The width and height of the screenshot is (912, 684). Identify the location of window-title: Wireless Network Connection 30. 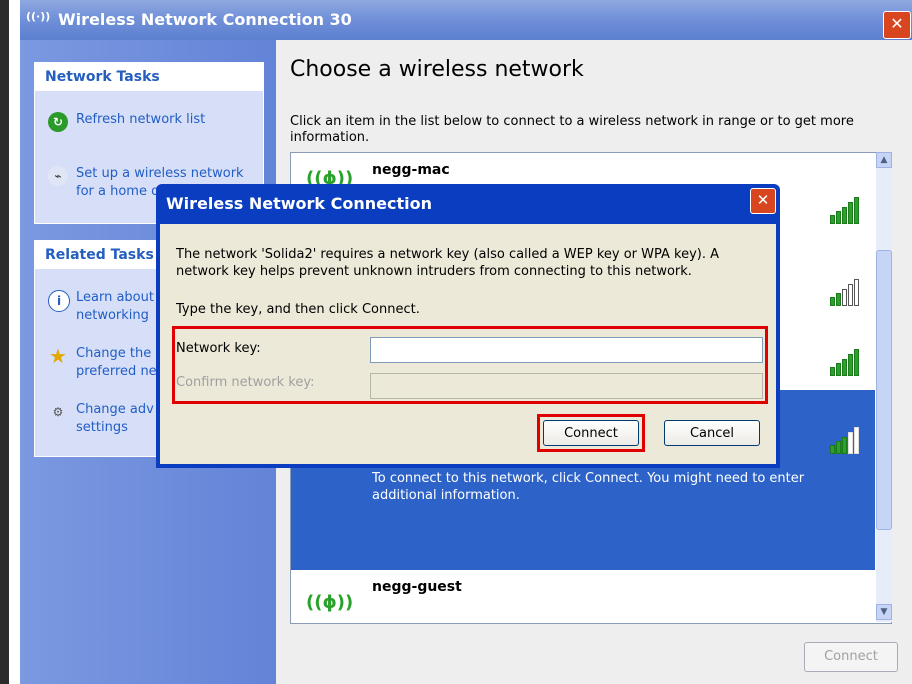
(205, 19).